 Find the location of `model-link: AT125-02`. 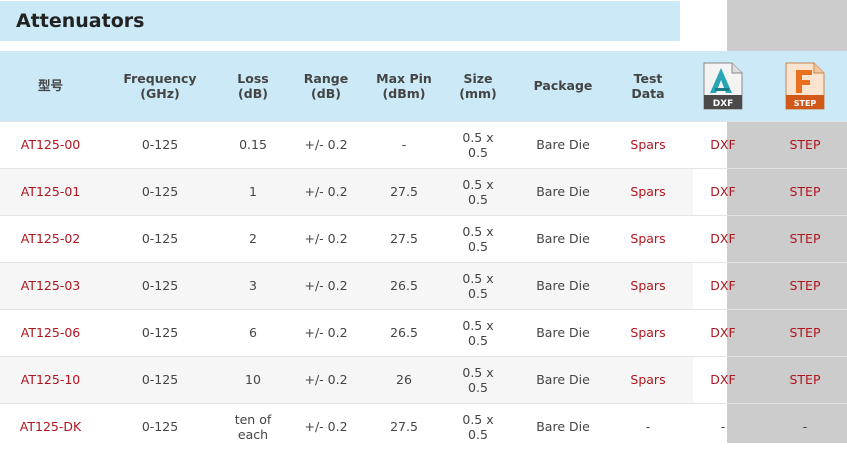

model-link: AT125-02 is located at coordinates (51, 238).